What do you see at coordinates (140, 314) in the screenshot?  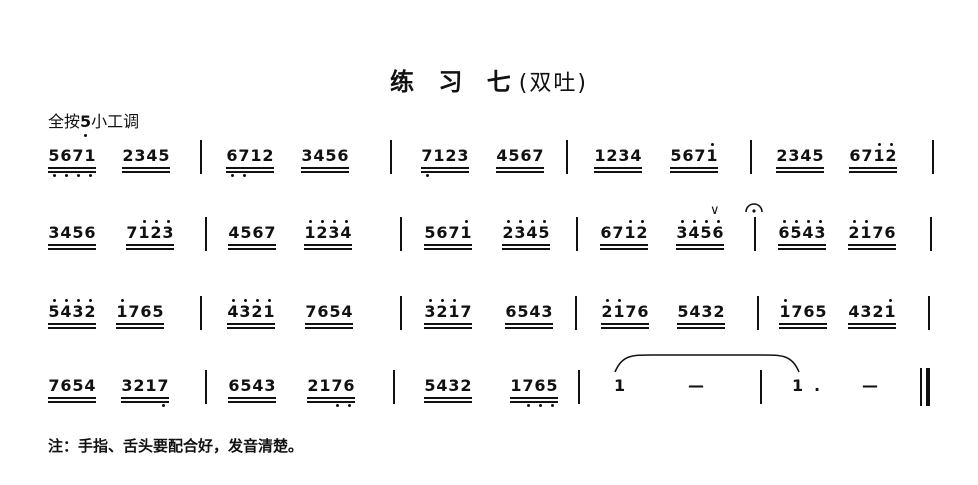 I see `note-group: 1765` at bounding box center [140, 314].